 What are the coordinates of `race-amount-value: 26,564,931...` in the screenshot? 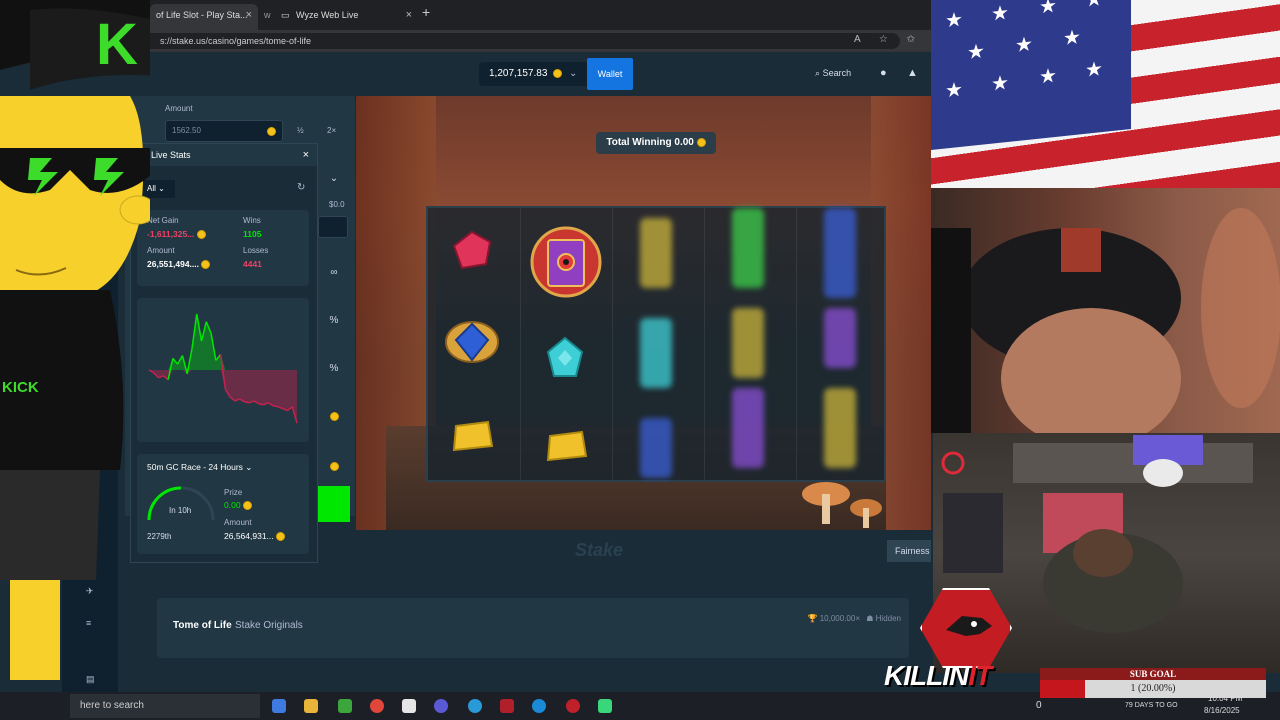 It's located at (255, 536).